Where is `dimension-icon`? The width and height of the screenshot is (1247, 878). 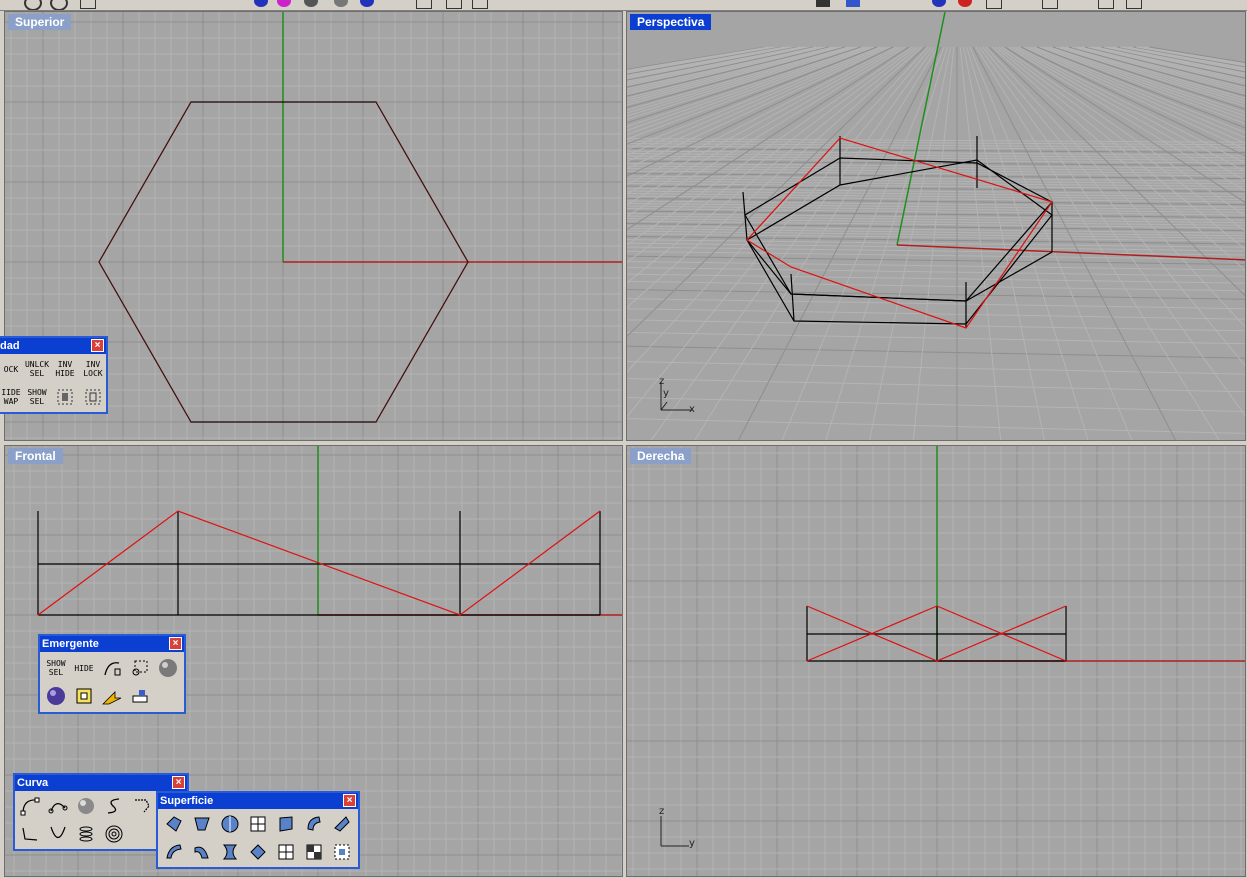 dimension-icon is located at coordinates (140, 696).